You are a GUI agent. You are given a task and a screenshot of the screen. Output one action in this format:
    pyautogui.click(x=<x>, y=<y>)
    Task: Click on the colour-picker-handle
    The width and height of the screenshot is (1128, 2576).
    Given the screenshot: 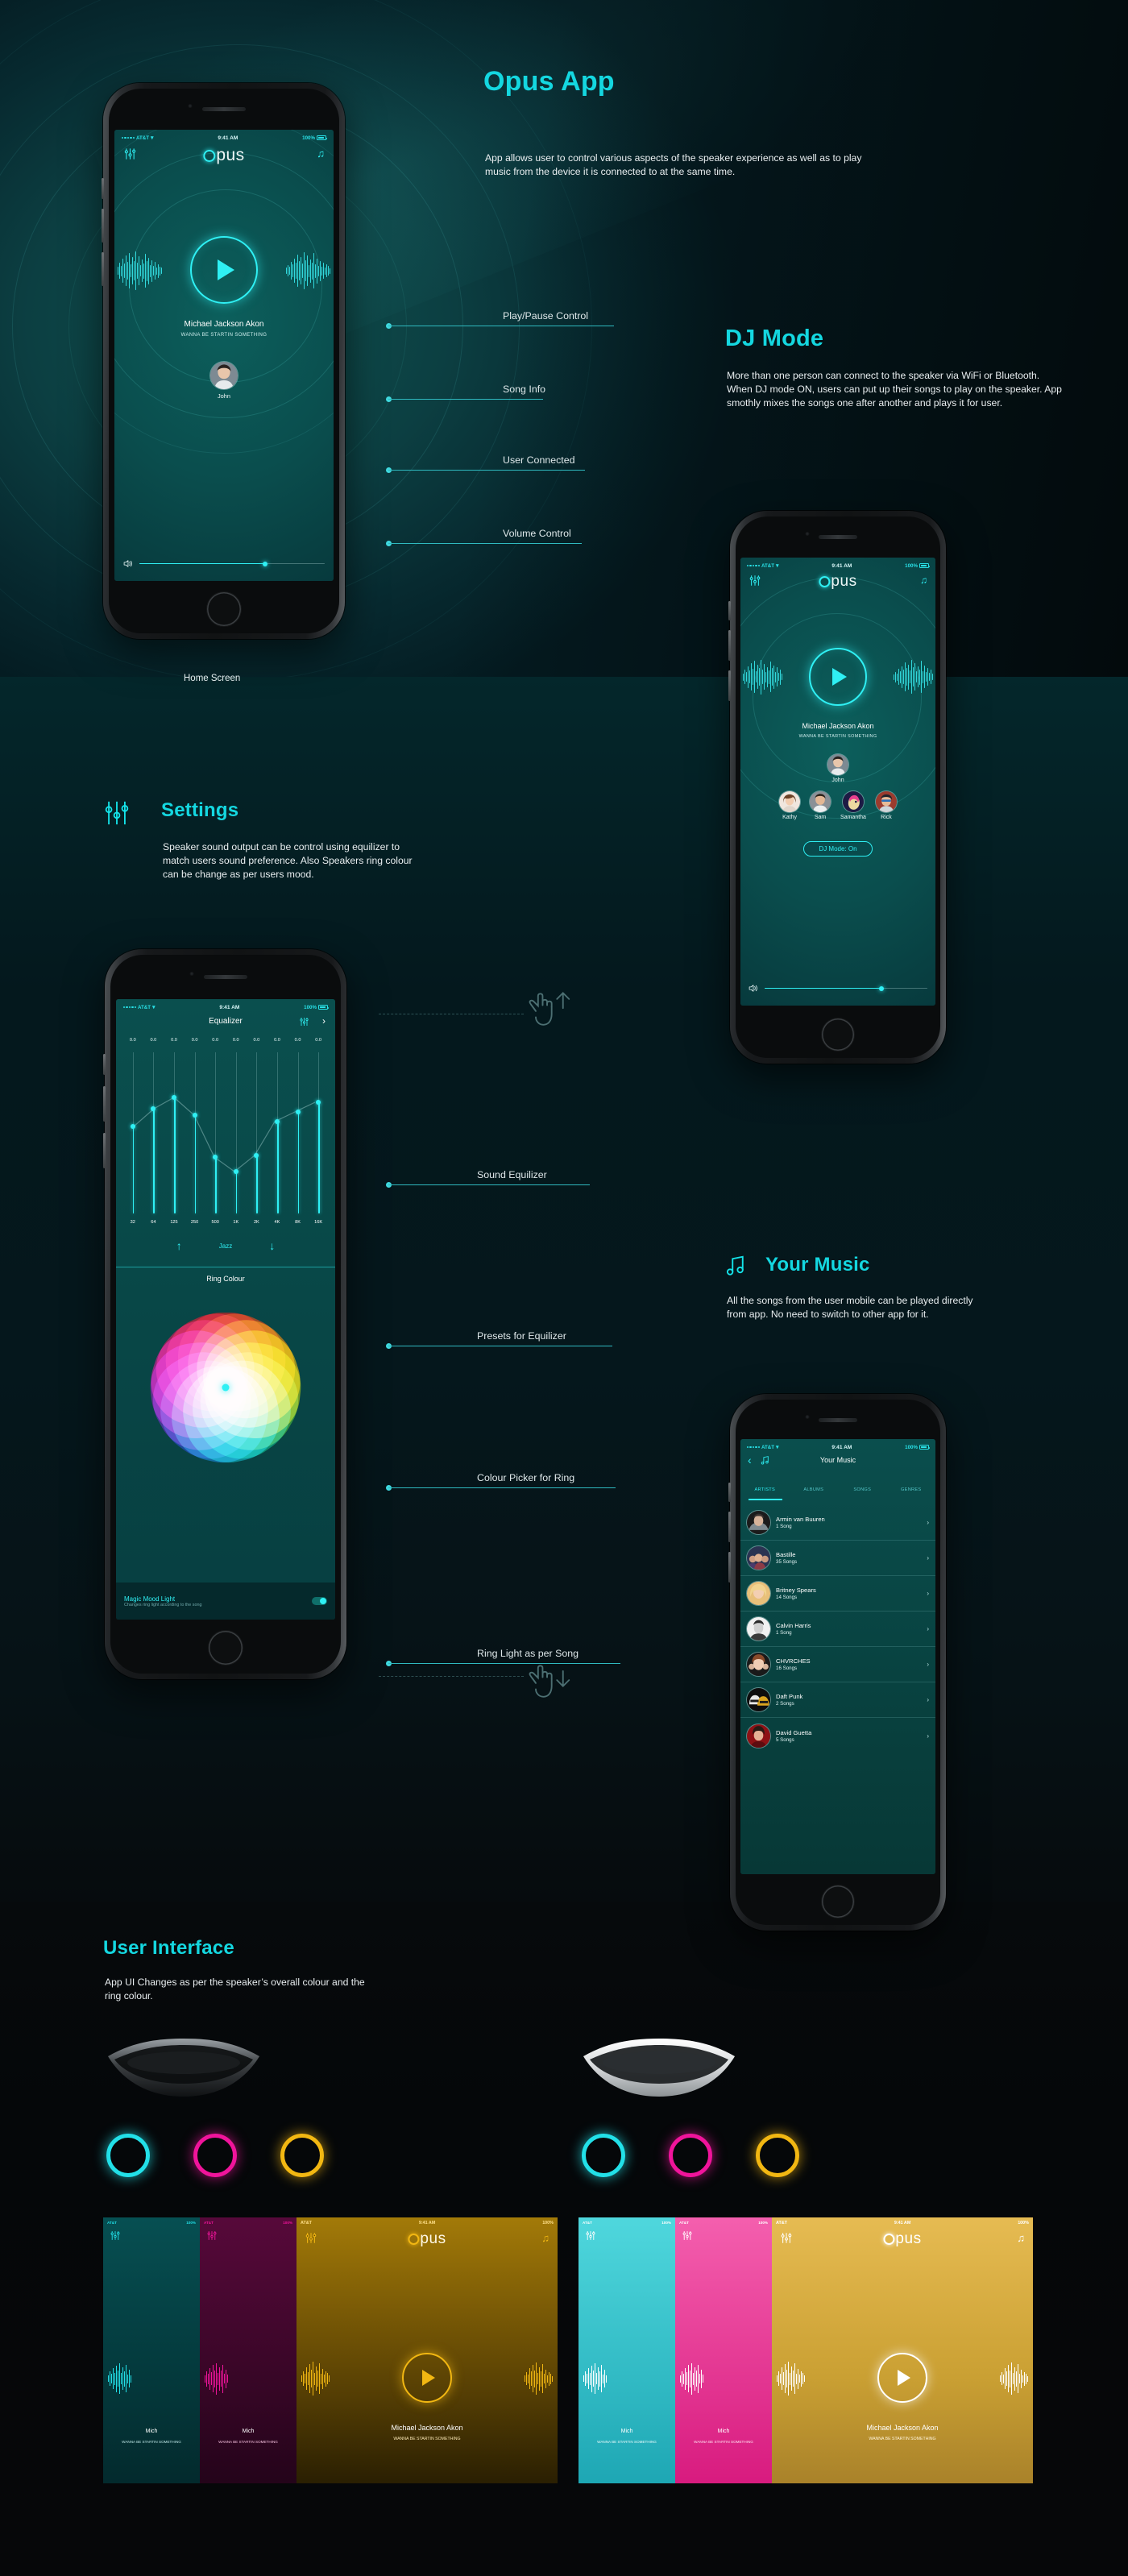 What is the action you would take?
    pyautogui.click(x=226, y=1387)
    